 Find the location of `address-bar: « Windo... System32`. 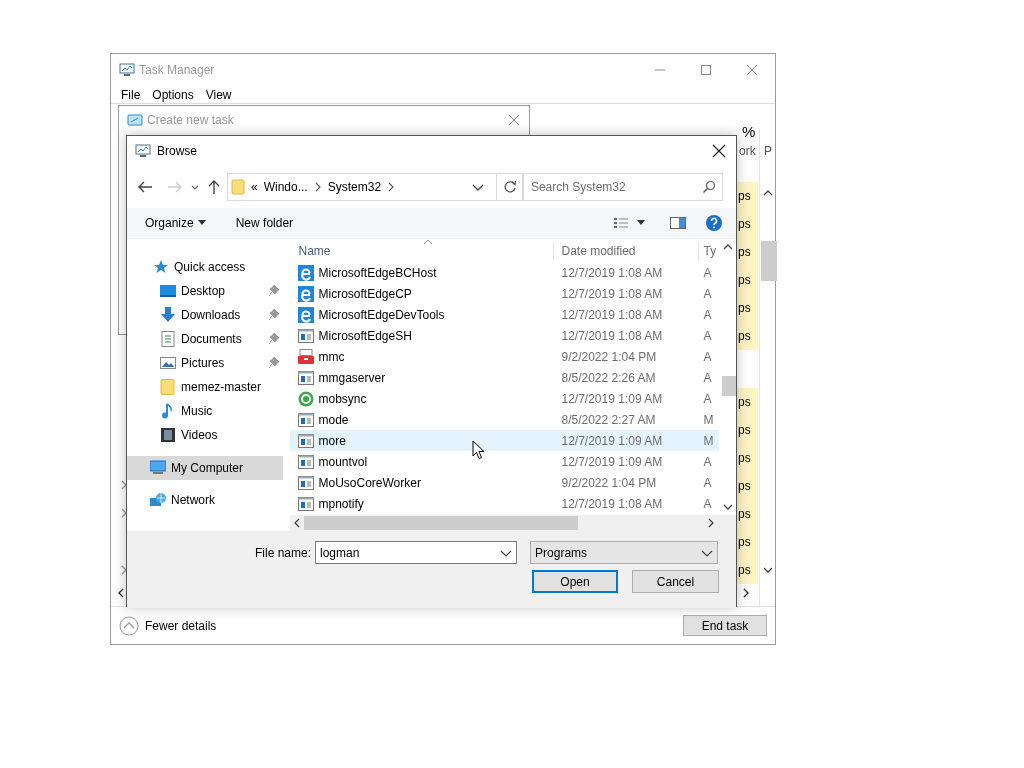

address-bar: « Windo... System32 is located at coordinates (362, 187).